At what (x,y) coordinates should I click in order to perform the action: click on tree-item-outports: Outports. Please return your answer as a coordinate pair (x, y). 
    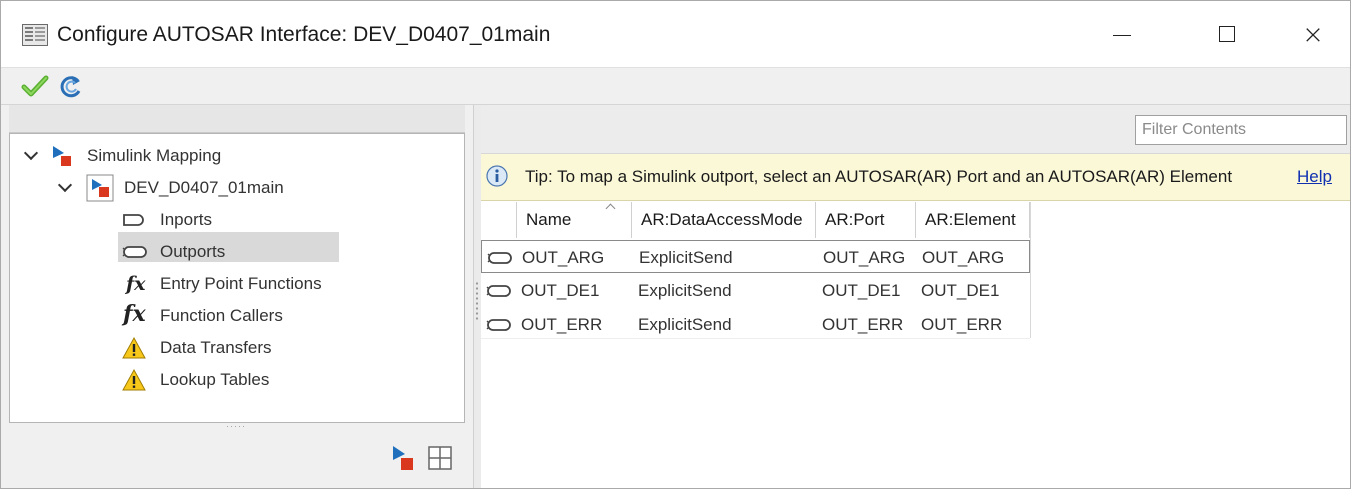
    Looking at the image, I should click on (228, 252).